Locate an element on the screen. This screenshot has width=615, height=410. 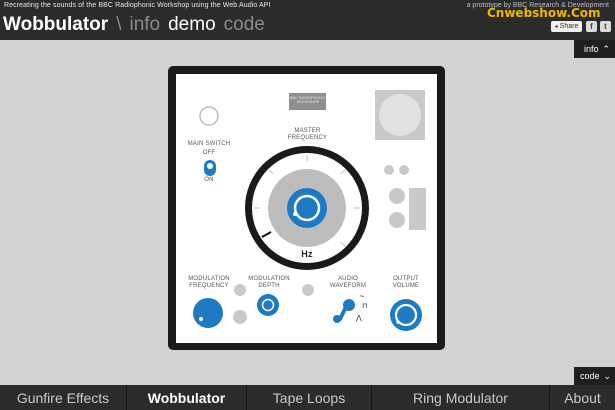
modulation-depth-knob is located at coordinates (268, 305).